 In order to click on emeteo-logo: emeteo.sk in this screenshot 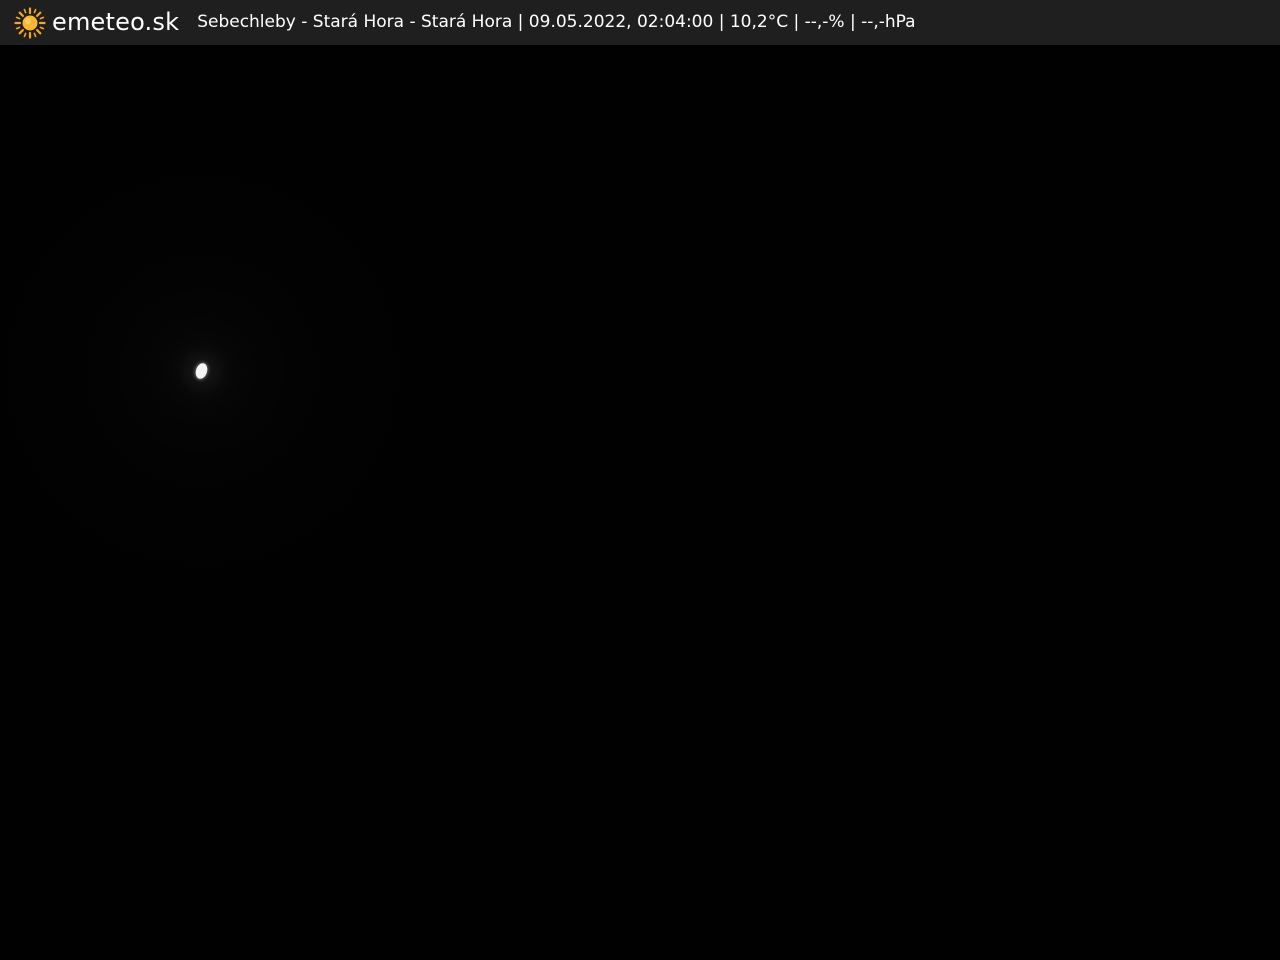, I will do `click(96, 22)`.